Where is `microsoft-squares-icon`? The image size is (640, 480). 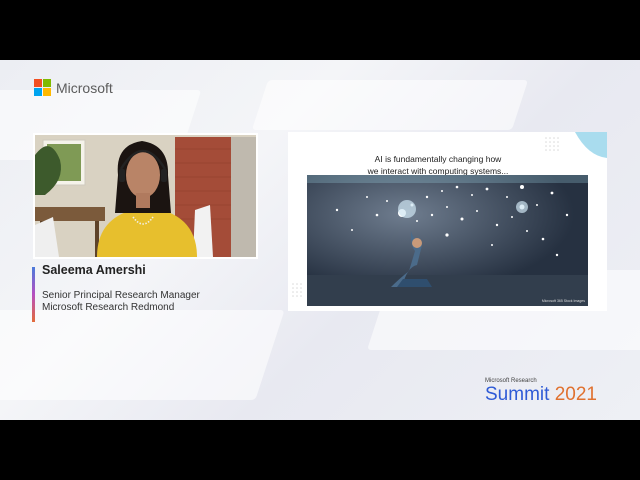
microsoft-squares-icon is located at coordinates (42, 87).